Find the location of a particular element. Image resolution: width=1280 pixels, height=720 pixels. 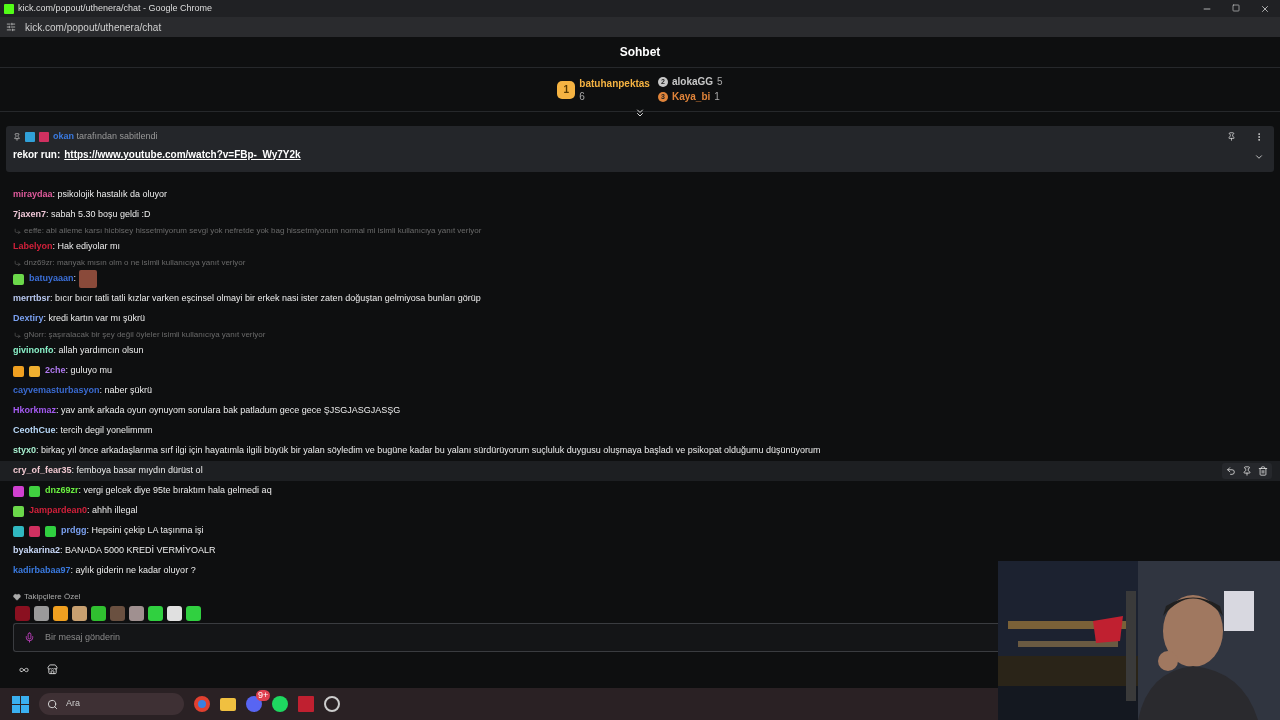

username: Kaya_bi is located at coordinates (691, 97).